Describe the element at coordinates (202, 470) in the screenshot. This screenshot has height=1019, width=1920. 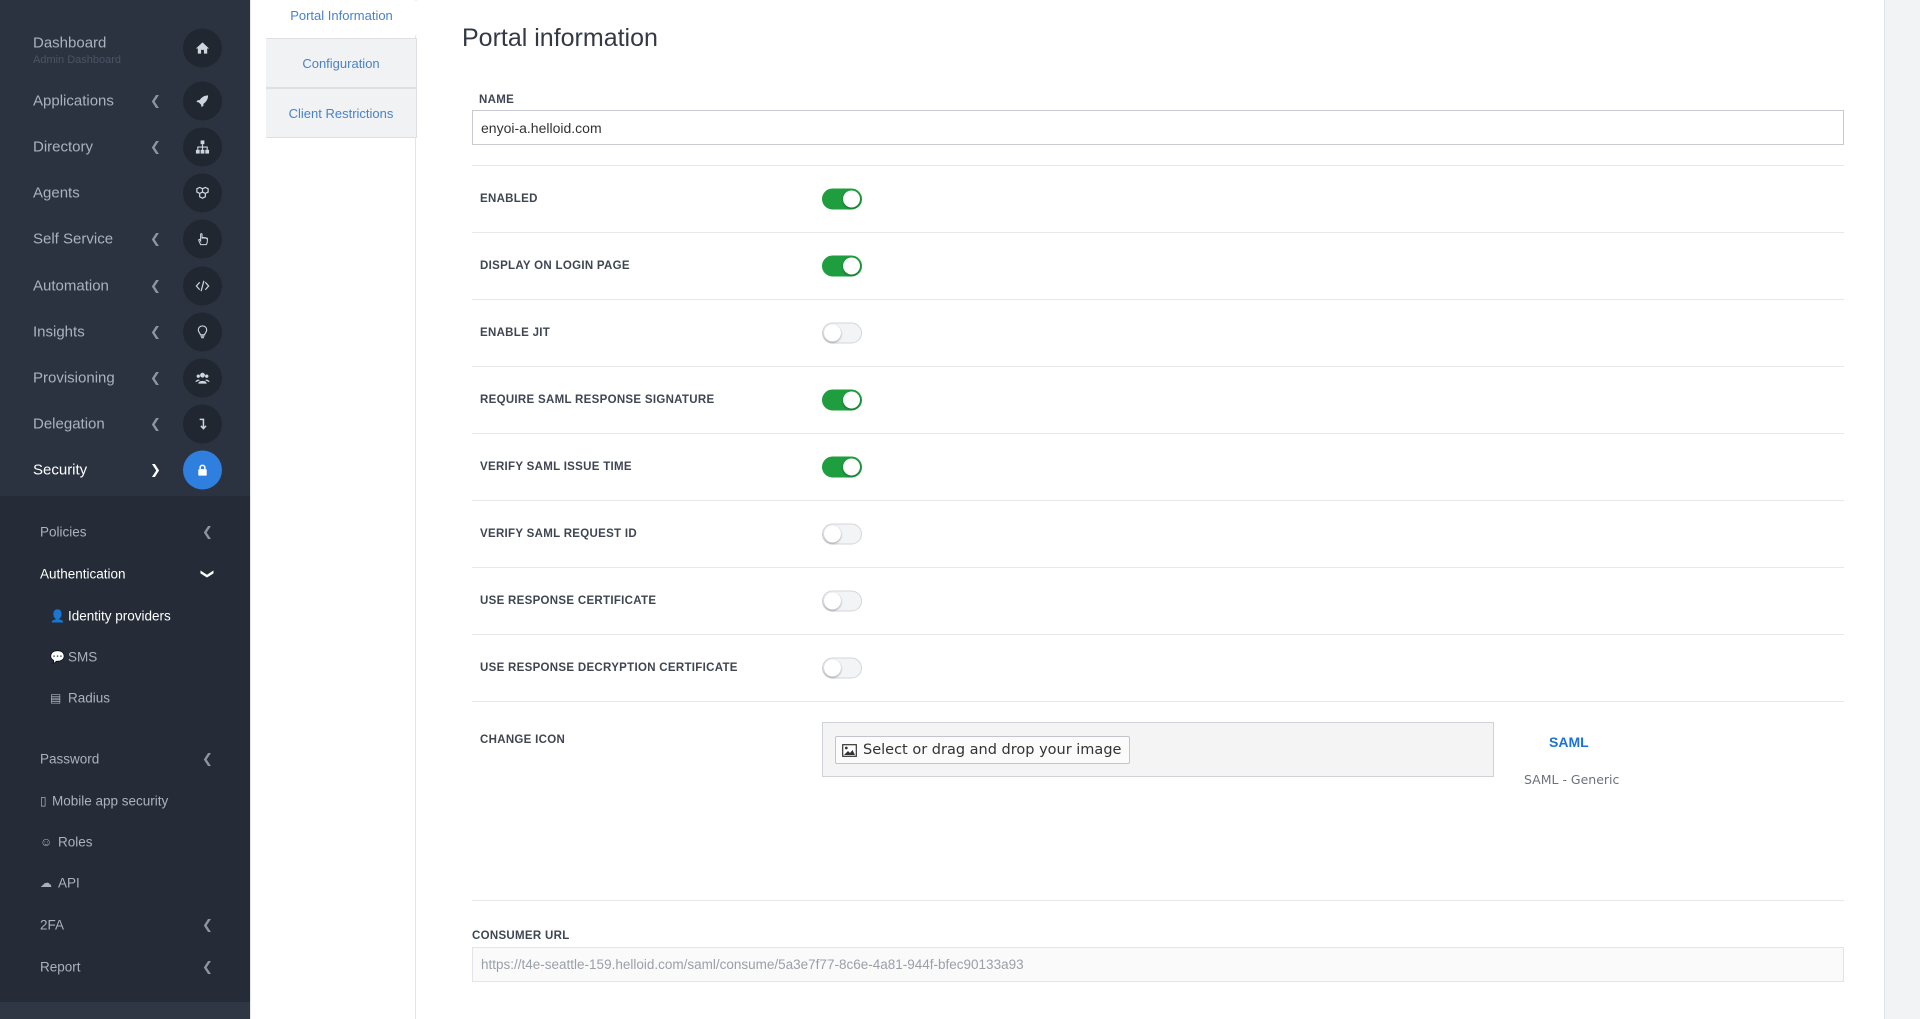
I see `lock-icon` at that location.